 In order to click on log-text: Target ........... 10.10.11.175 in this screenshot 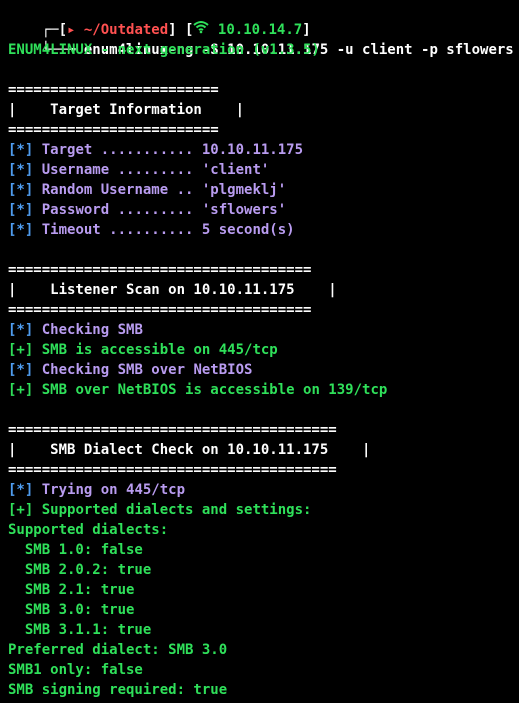, I will do `click(172, 150)`.